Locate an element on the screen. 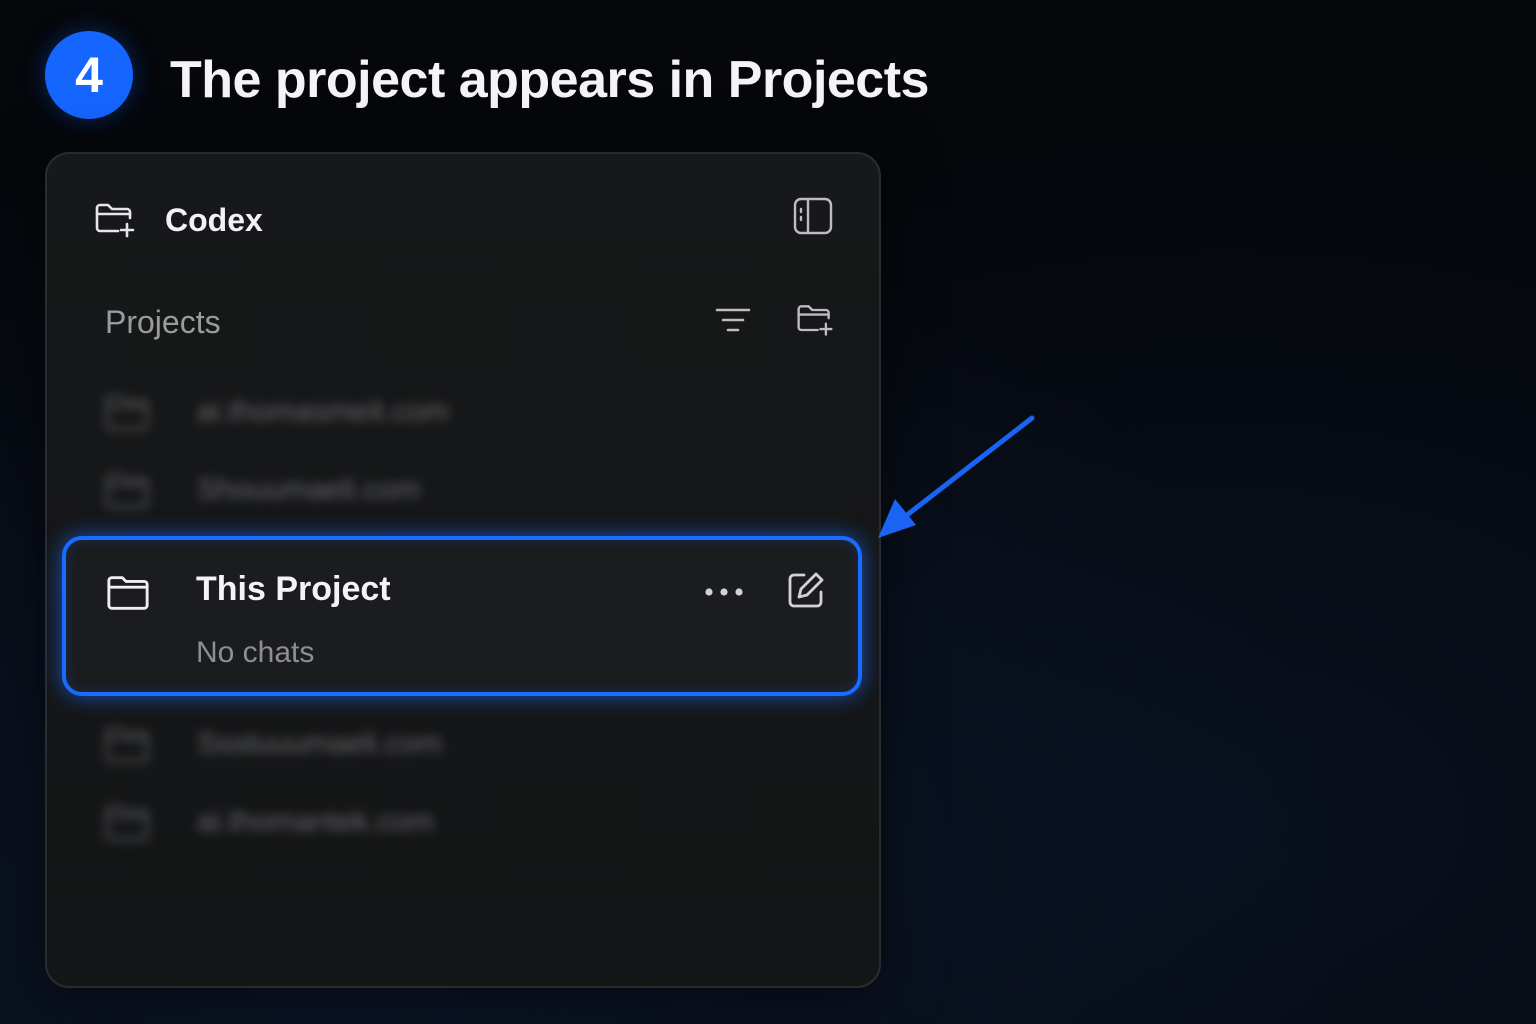 This screenshot has height=1024, width=1536. new-project-button is located at coordinates (815, 322).